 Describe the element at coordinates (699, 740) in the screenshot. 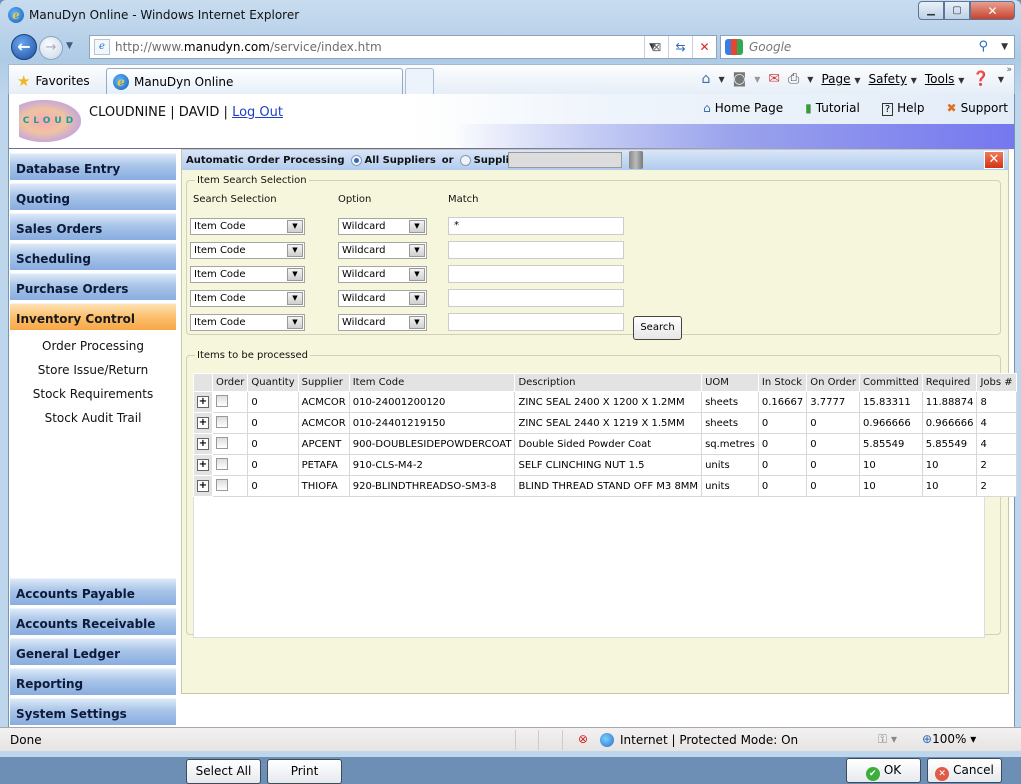

I see `security-zone: Internet | Protected Mode: On` at that location.